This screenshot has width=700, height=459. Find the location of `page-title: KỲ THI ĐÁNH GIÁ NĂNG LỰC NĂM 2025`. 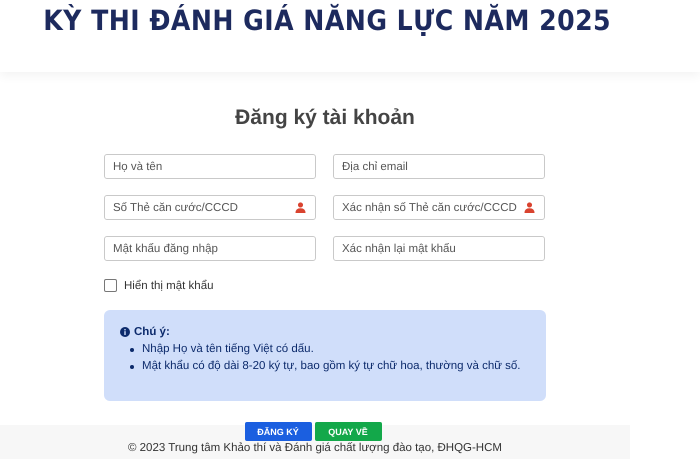

page-title: KỲ THI ĐÁNH GIÁ NĂNG LỰC NĂM 2025 is located at coordinates (327, 19).